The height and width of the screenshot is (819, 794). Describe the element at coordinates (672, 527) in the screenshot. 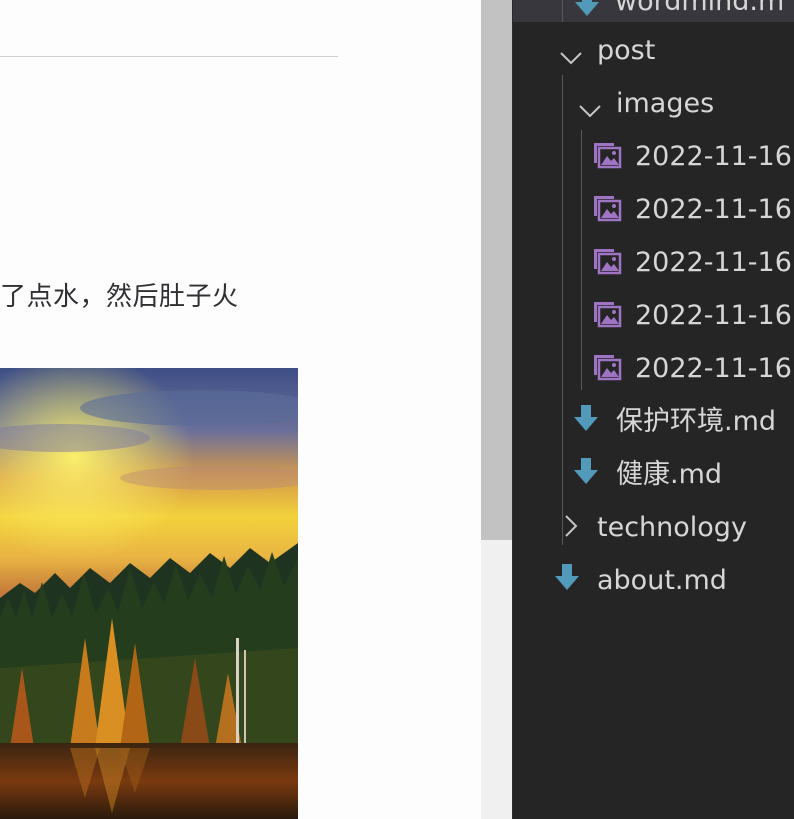

I see `tree-item-label: technology` at that location.